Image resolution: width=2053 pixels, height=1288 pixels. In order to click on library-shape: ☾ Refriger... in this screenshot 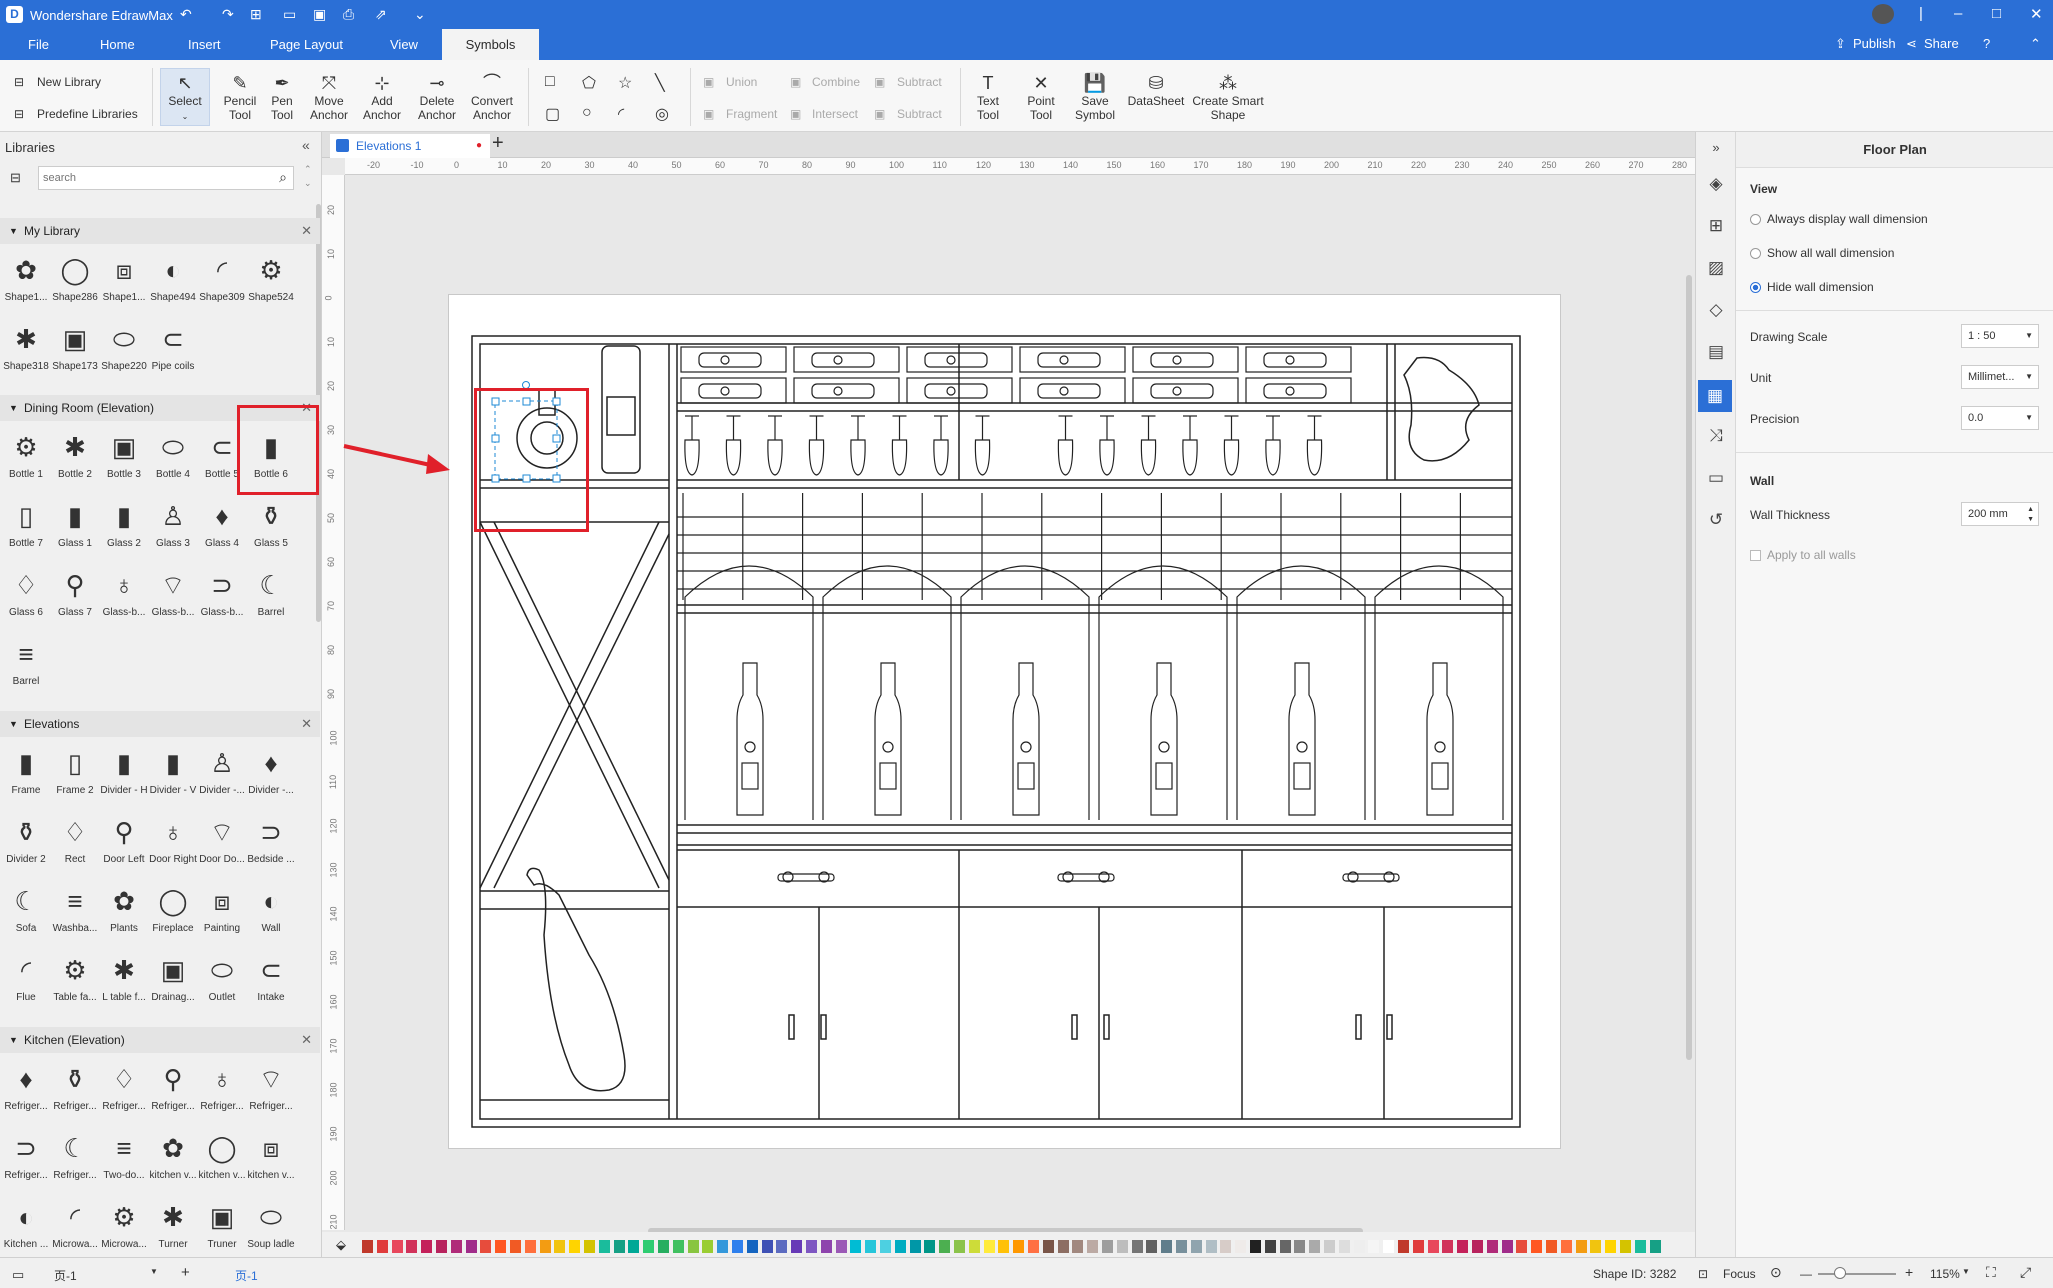, I will do `click(75, 1159)`.